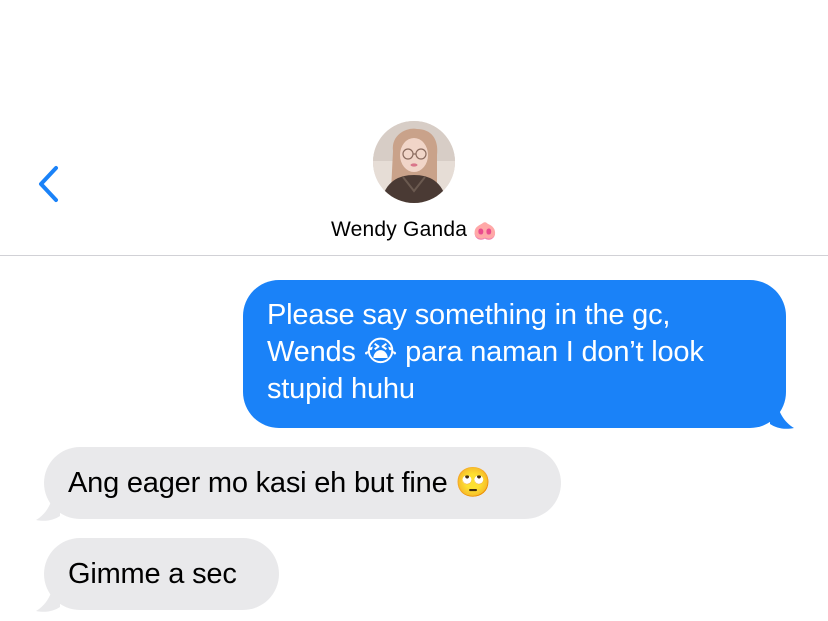 The height and width of the screenshot is (621, 828). What do you see at coordinates (485, 231) in the screenshot?
I see `pig-nose-icon: 🐽` at bounding box center [485, 231].